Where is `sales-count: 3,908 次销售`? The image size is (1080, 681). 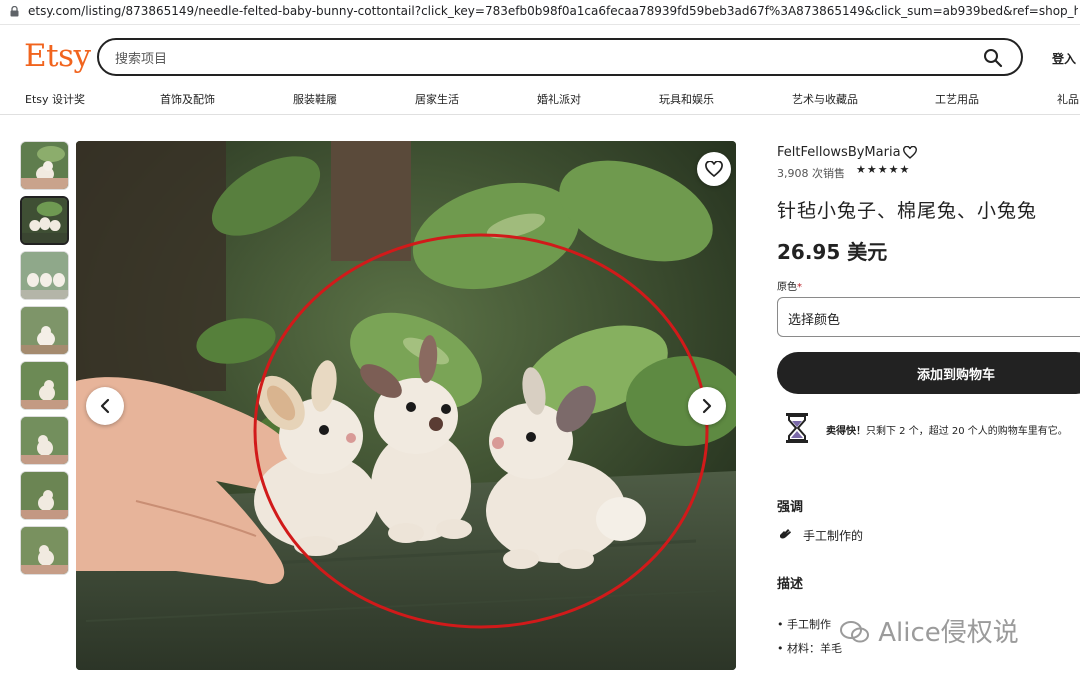 sales-count: 3,908 次销售 is located at coordinates (811, 173).